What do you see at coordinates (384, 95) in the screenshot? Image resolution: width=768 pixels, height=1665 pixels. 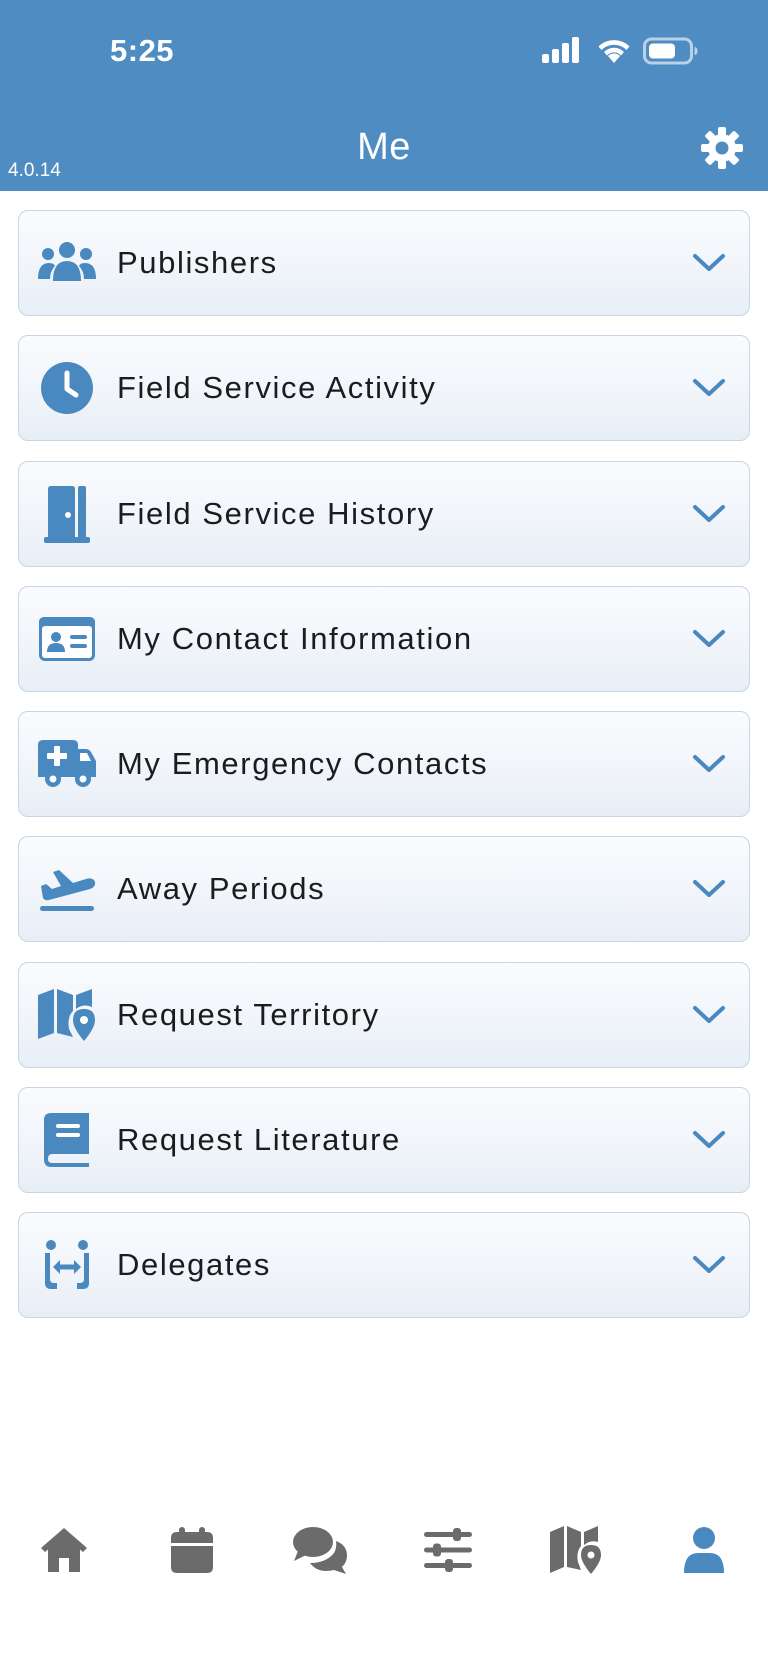 I see `header-bar: 5:25 Me 4.0.14` at bounding box center [384, 95].